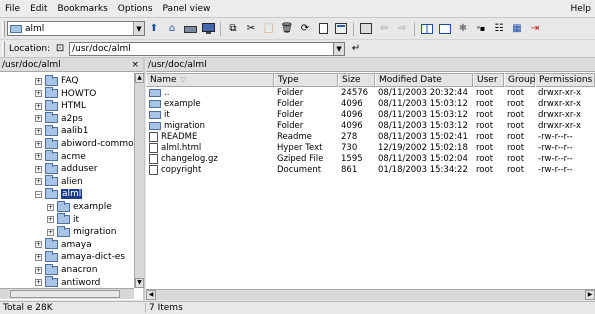 Image resolution: width=595 pixels, height=314 pixels. I want to click on column-group: Group, so click(519, 80).